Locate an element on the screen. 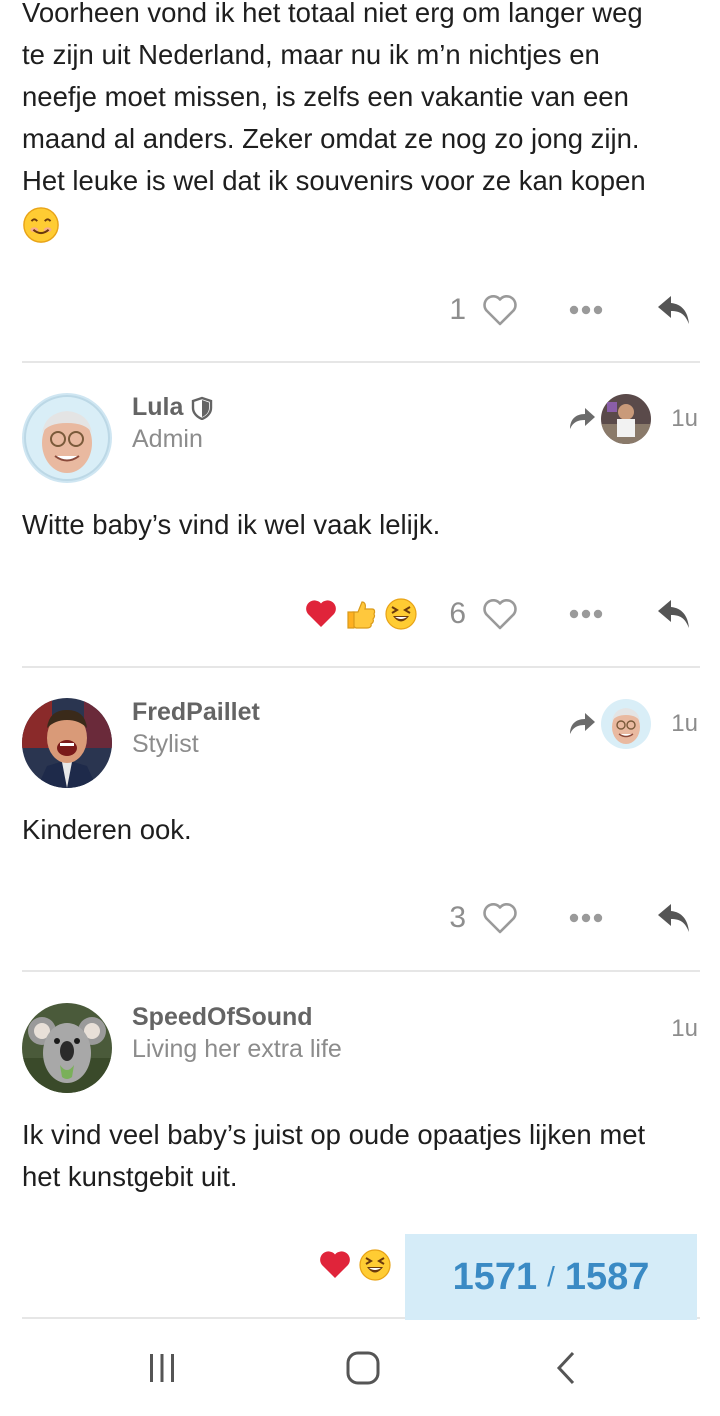 This screenshot has height=1416, width=720. post-4-line: het kunstgebit uit. is located at coordinates (130, 1176).